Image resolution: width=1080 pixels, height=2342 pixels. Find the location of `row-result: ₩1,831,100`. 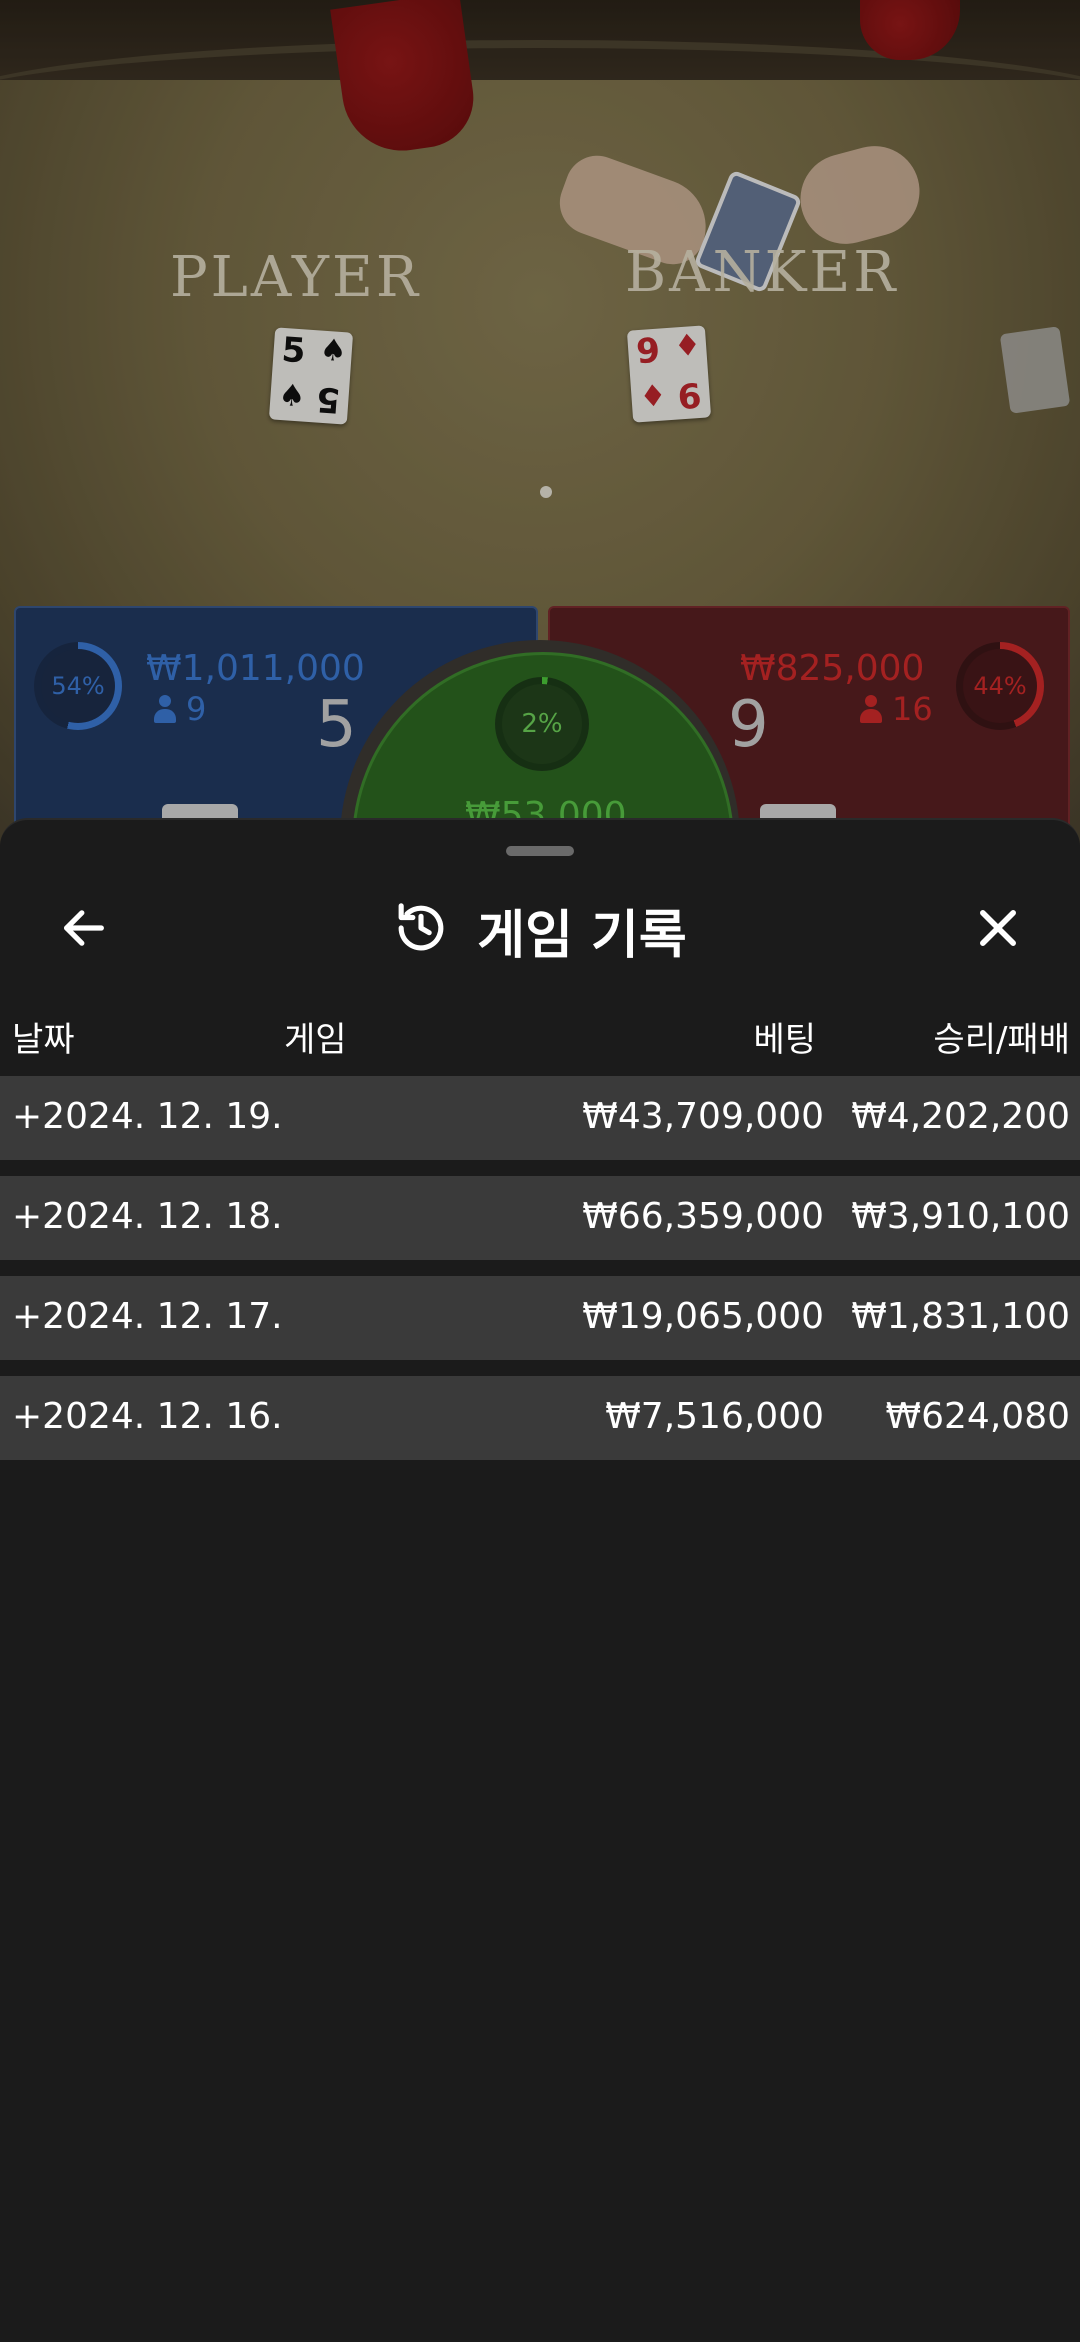

row-result: ₩1,831,100 is located at coordinates (960, 1316).